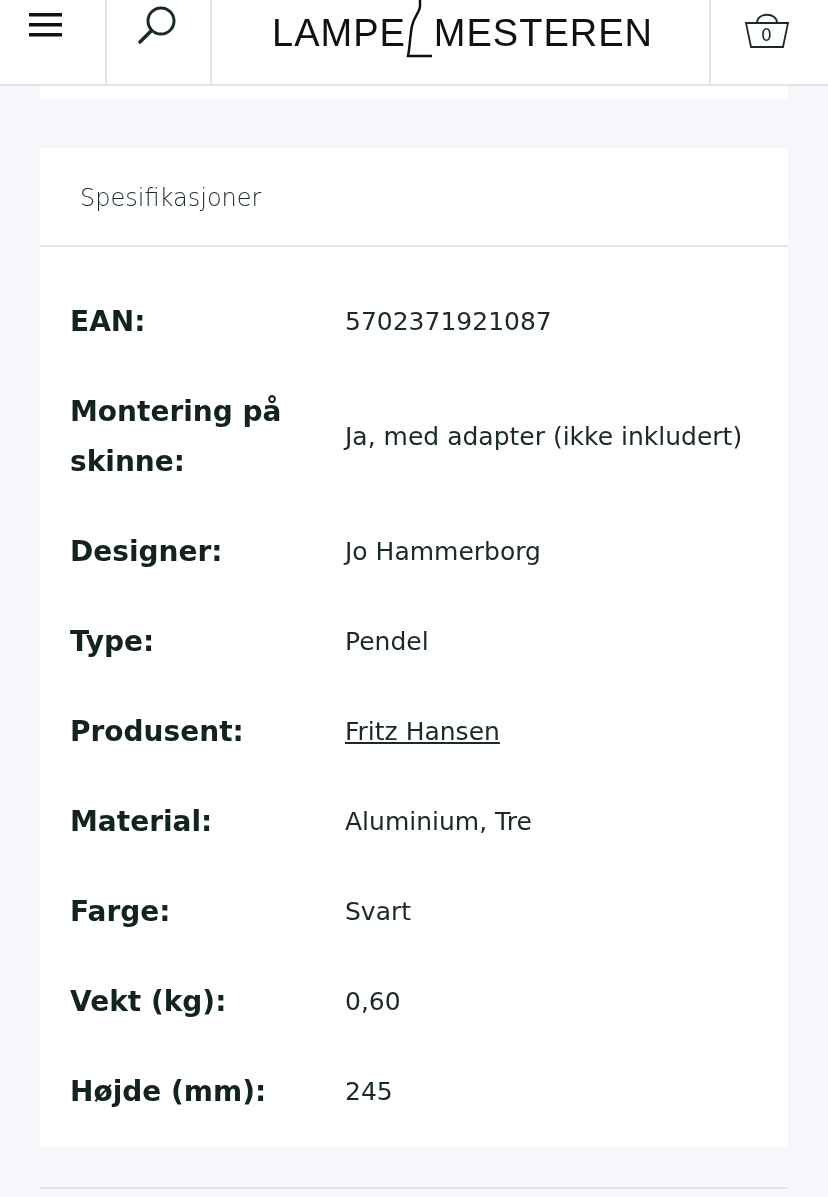 This screenshot has height=1197, width=828. What do you see at coordinates (462, 29) in the screenshot?
I see `logo: LAMPE MESTEREN` at bounding box center [462, 29].